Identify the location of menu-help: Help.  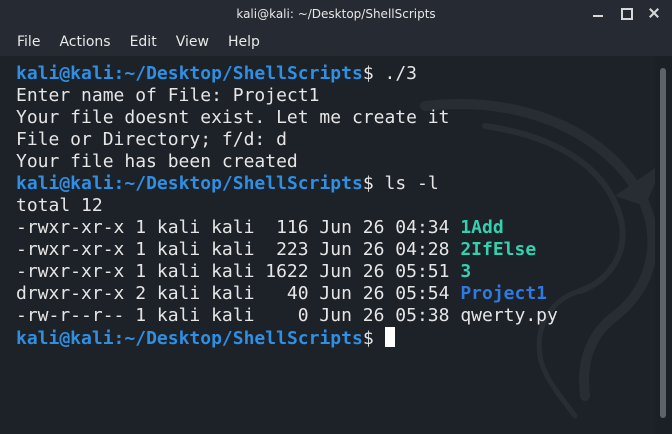
(244, 42).